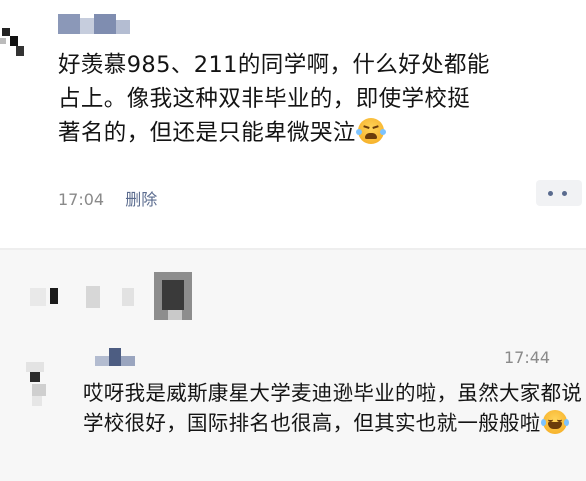  Describe the element at coordinates (39, 384) in the screenshot. I see `commenter-avatar-pixelated` at that location.